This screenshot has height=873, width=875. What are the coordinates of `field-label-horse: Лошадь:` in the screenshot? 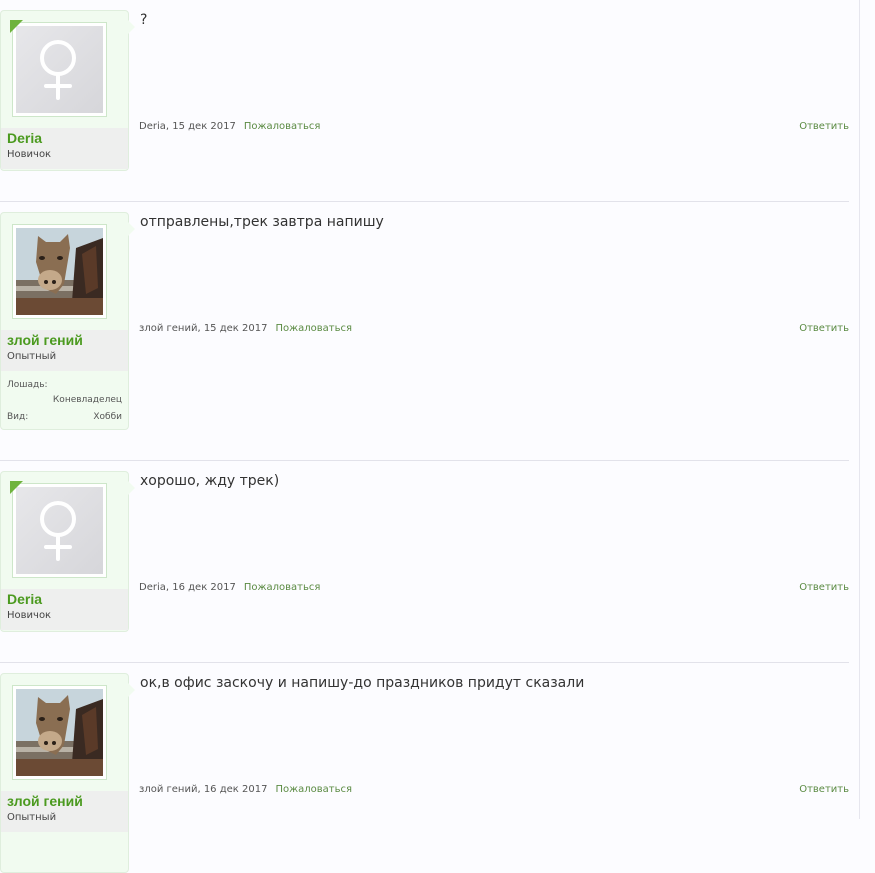 It's located at (27, 385).